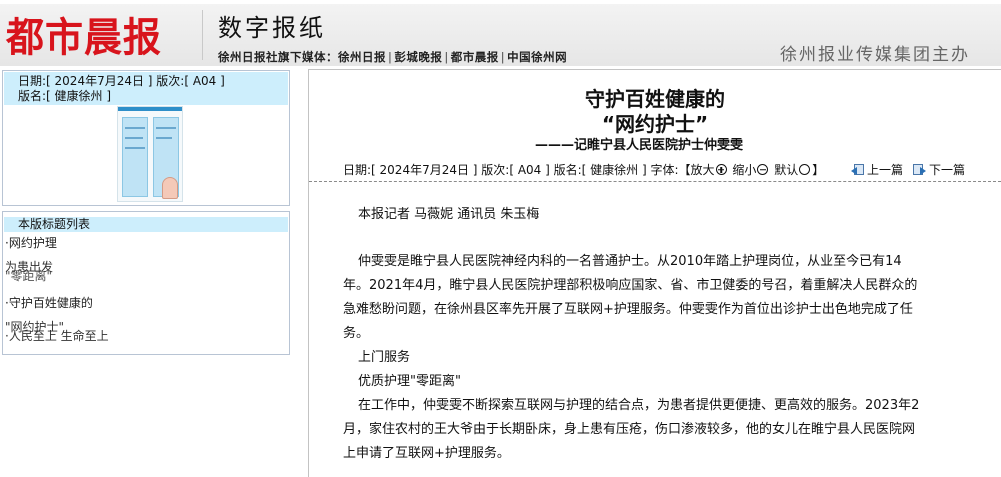 Image resolution: width=1001 pixels, height=477 pixels. I want to click on media-link-dushi-morning: 都市晨报, so click(475, 57).